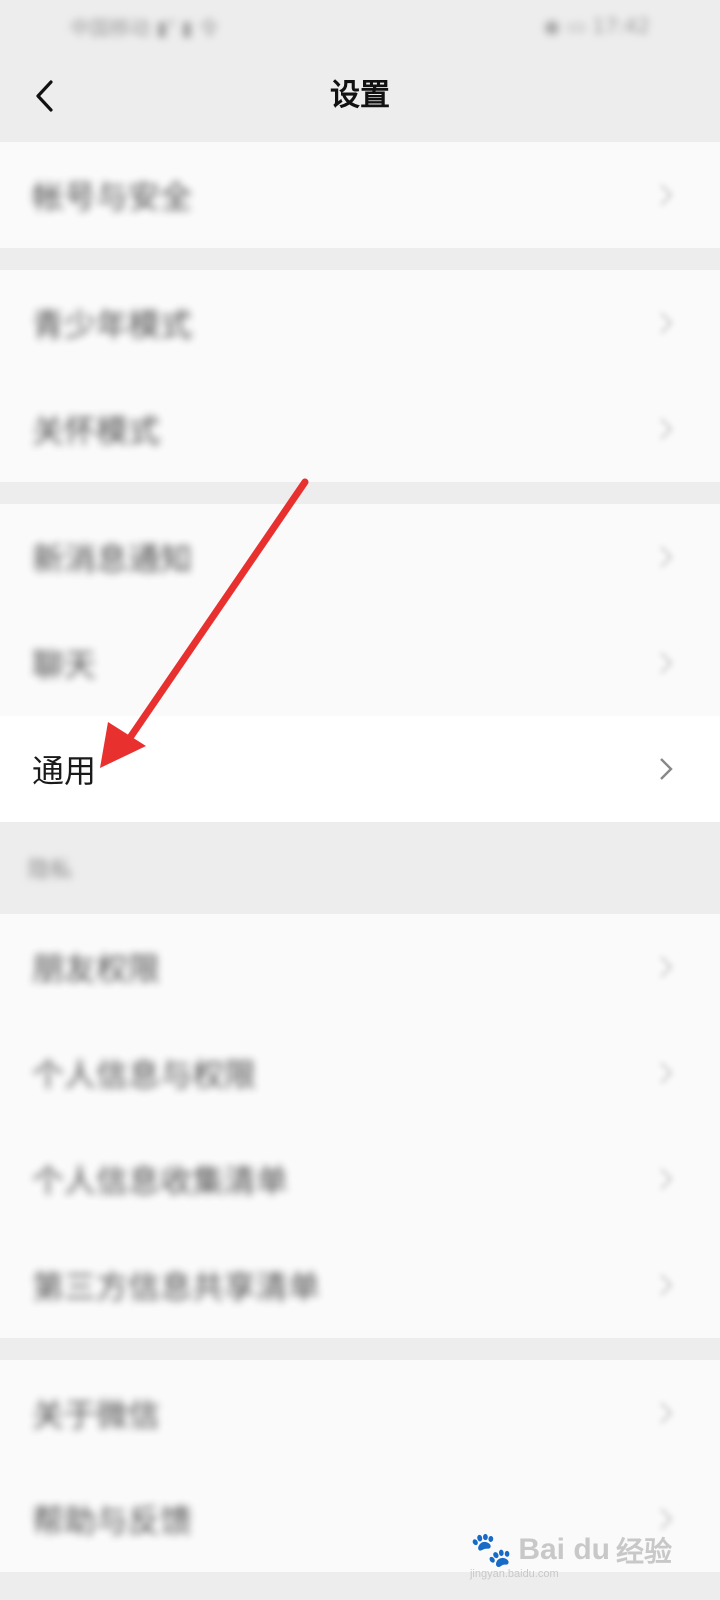  What do you see at coordinates (176, 1287) in the screenshot?
I see `settings-item-label: 第三方信息共享清单` at bounding box center [176, 1287].